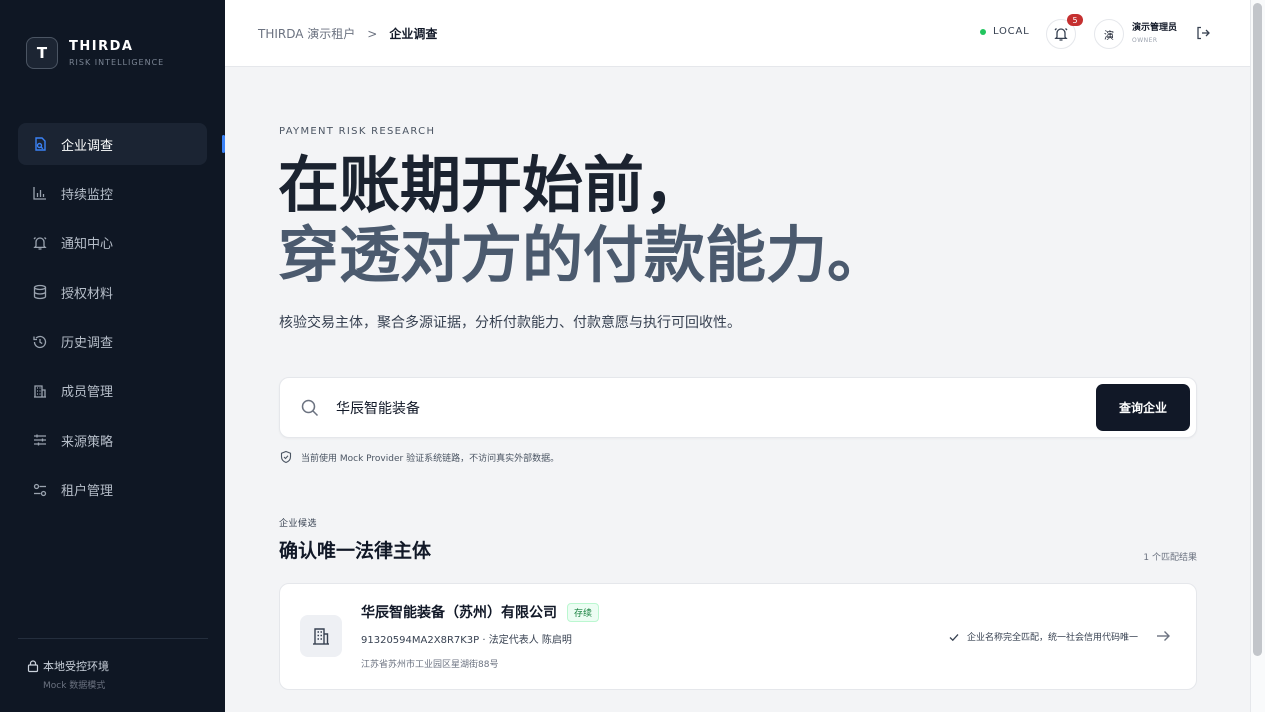 The height and width of the screenshot is (712, 1265). Describe the element at coordinates (1155, 28) in the screenshot. I see `user-name: 演示管理员` at that location.